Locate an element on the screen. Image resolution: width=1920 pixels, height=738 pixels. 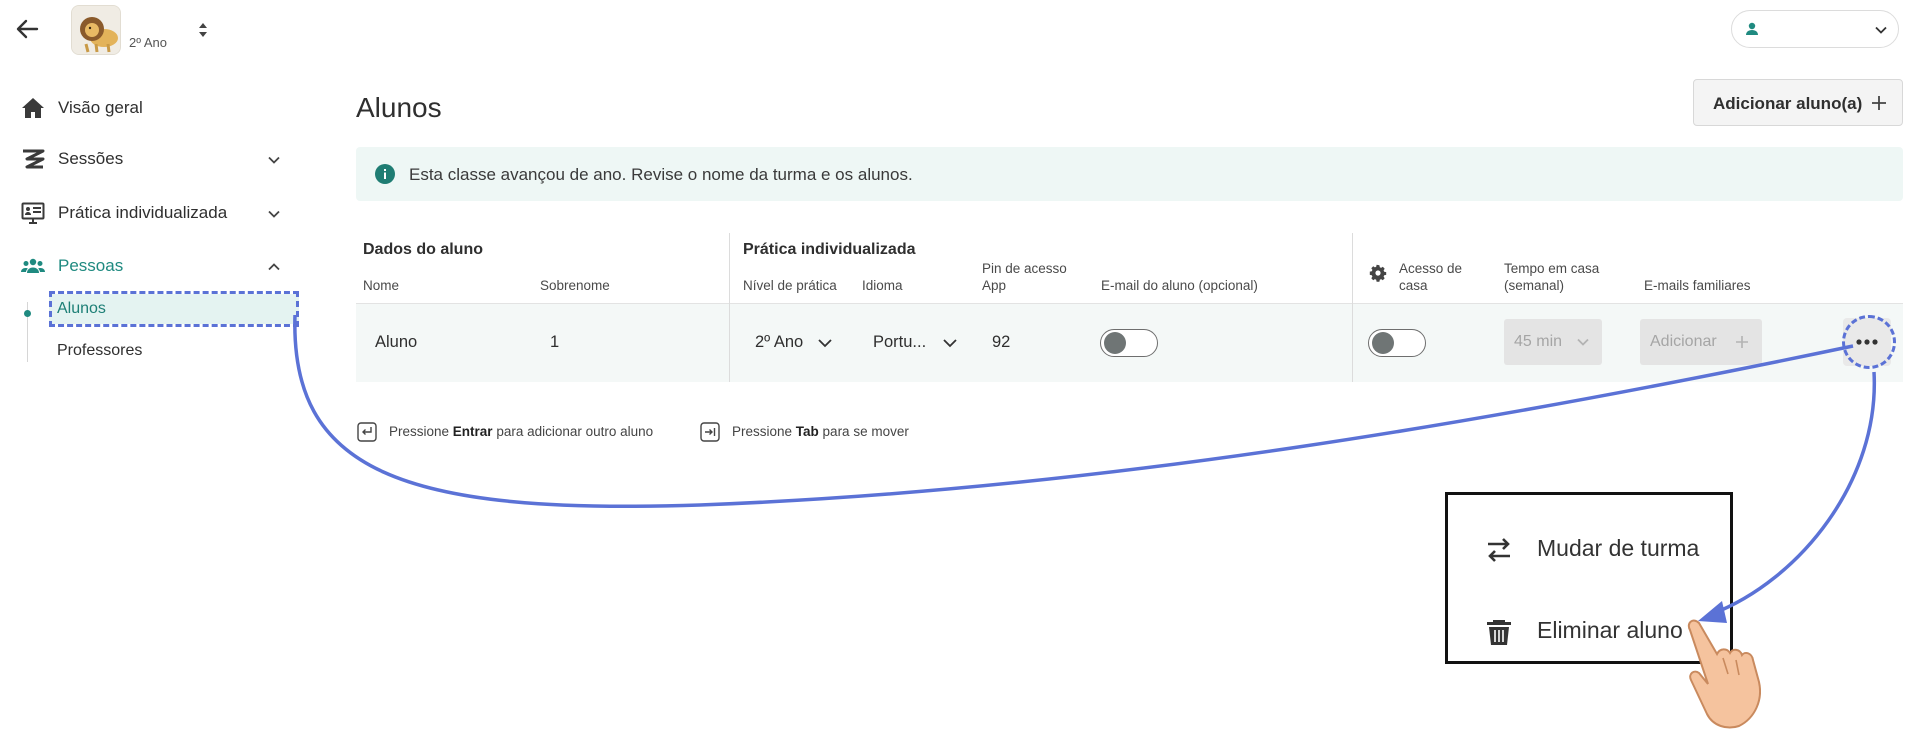
add-family-email-button: Adicionar is located at coordinates (1701, 342).